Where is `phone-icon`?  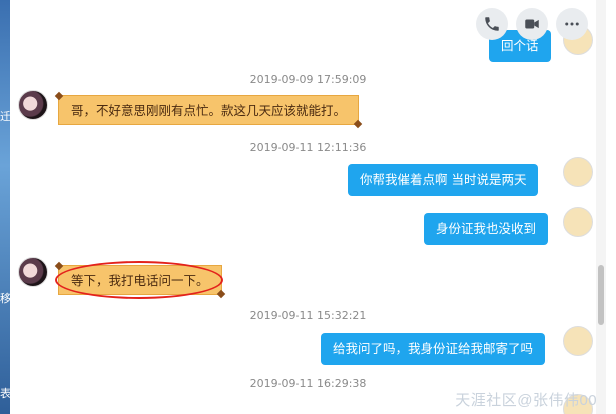 phone-icon is located at coordinates (492, 24).